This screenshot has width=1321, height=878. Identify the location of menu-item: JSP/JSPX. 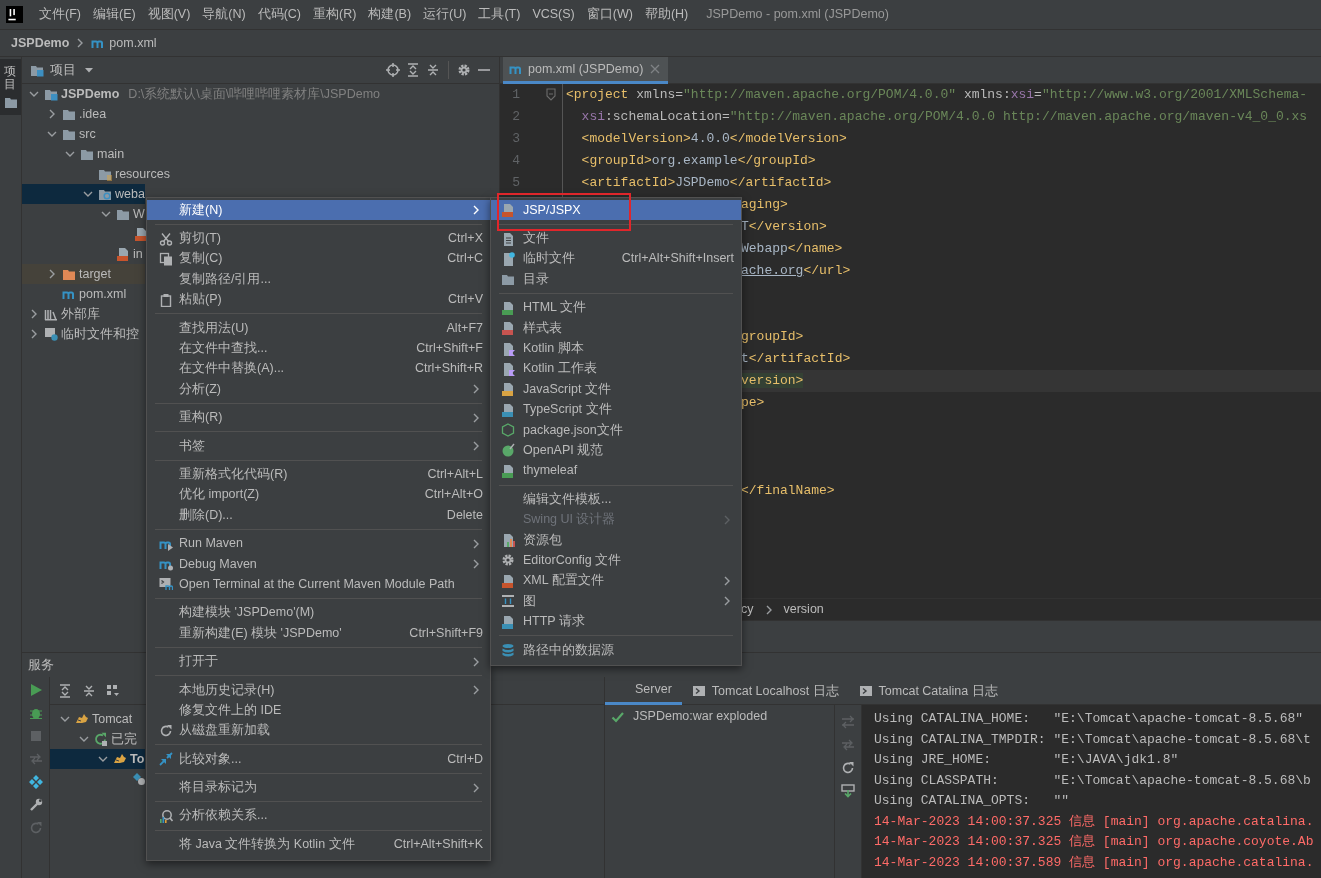
(616, 210).